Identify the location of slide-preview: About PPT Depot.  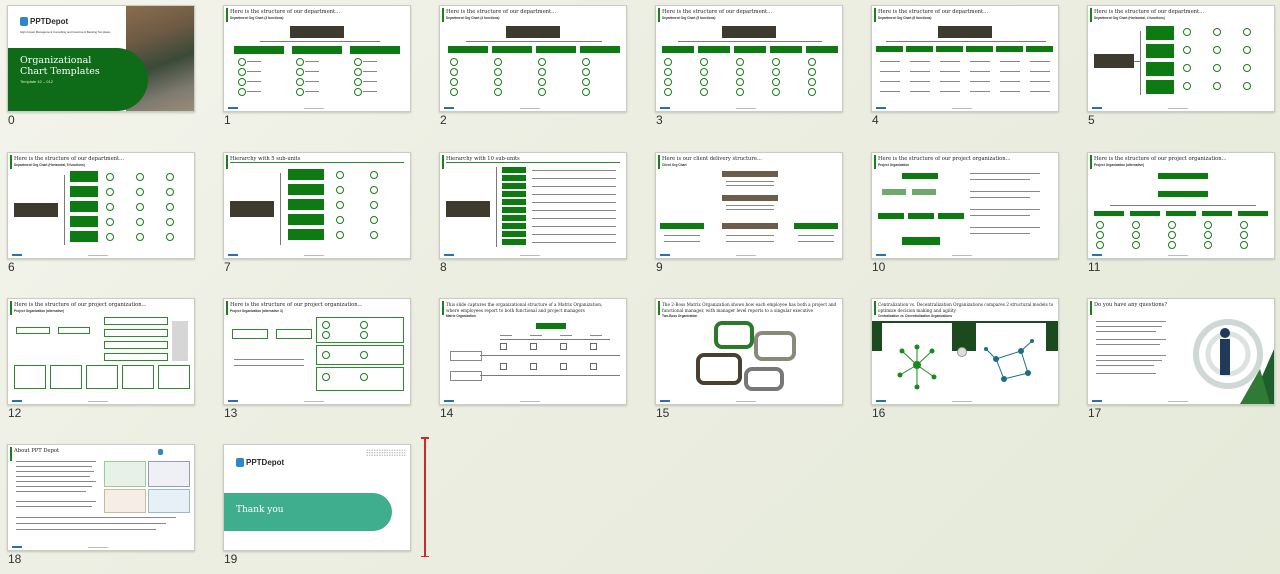
(101, 497).